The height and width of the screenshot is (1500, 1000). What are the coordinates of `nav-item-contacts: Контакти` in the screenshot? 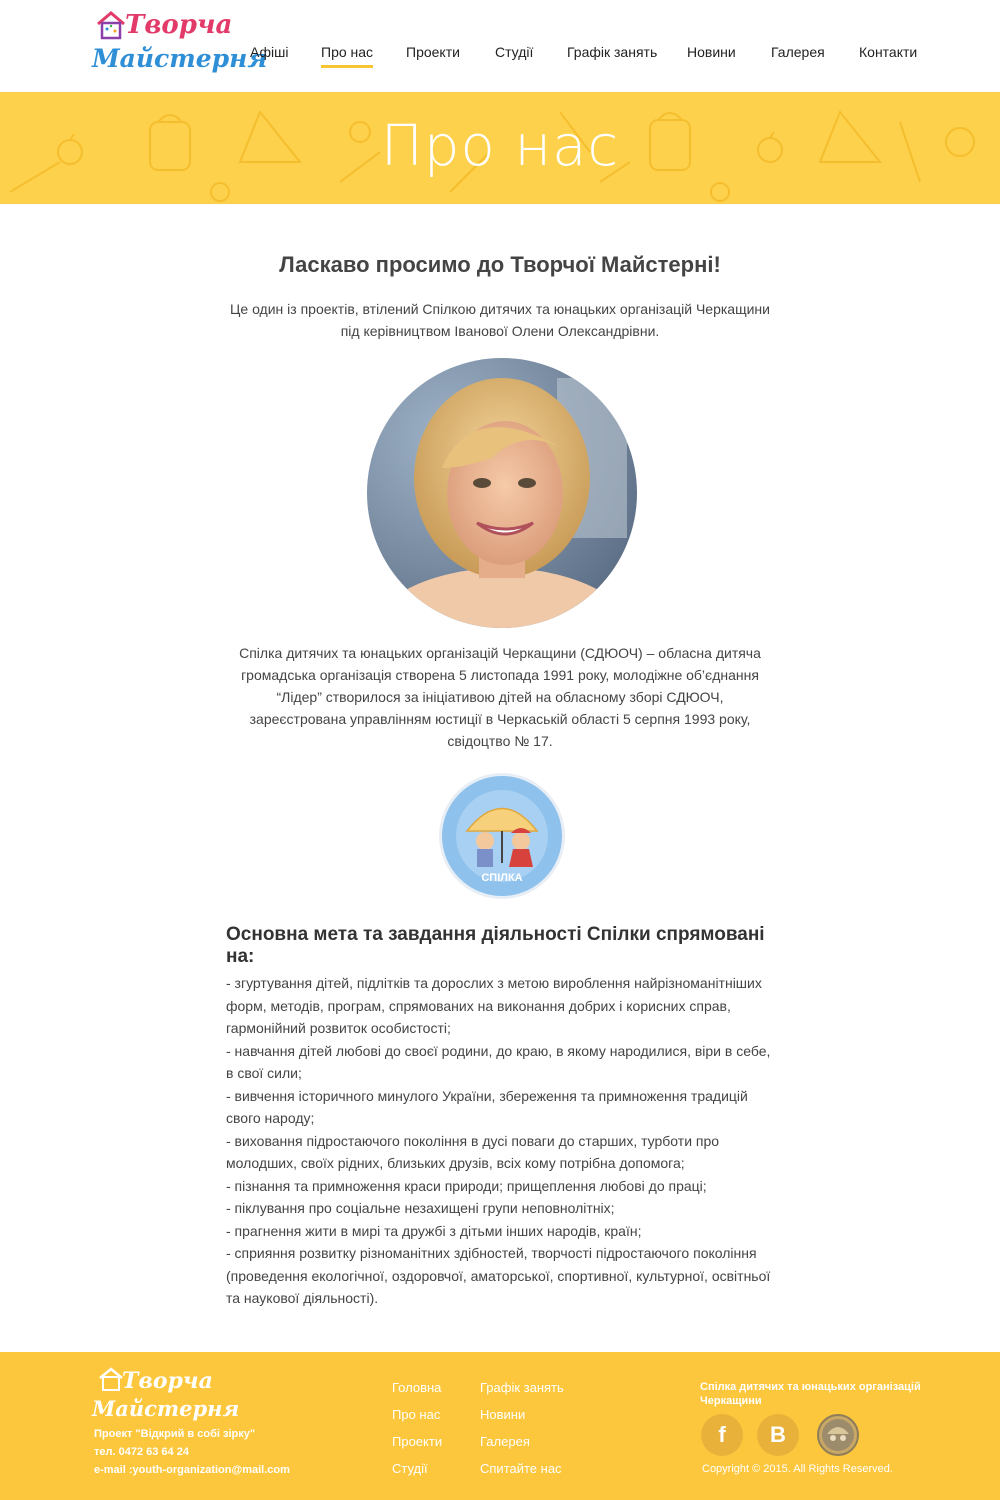 It's located at (888, 52).